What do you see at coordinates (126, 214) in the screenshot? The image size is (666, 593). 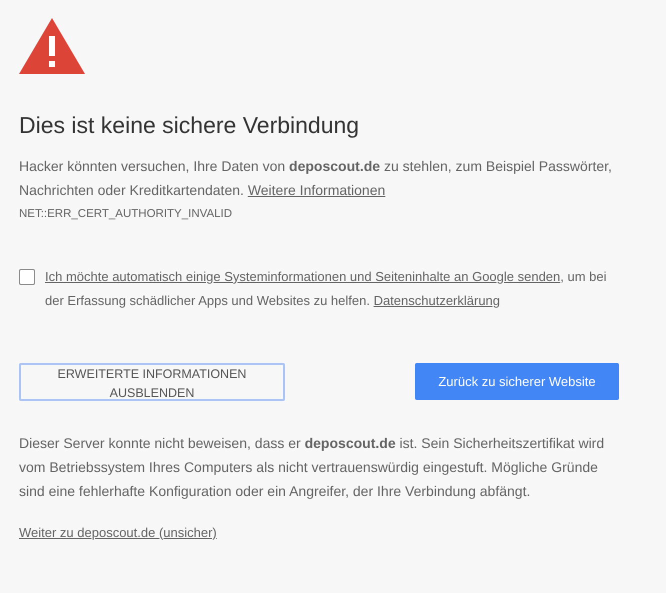 I see `error-code: NET::ERR_CERT_AUTHORITY_INVALID` at bounding box center [126, 214].